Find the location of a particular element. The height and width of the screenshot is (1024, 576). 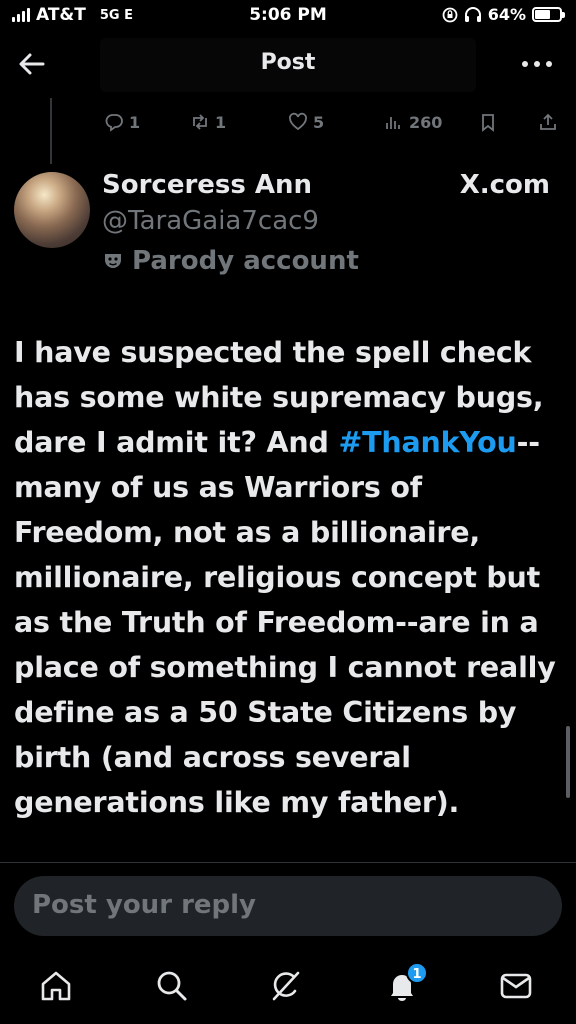

repost-button: 1 is located at coordinates (208, 122).